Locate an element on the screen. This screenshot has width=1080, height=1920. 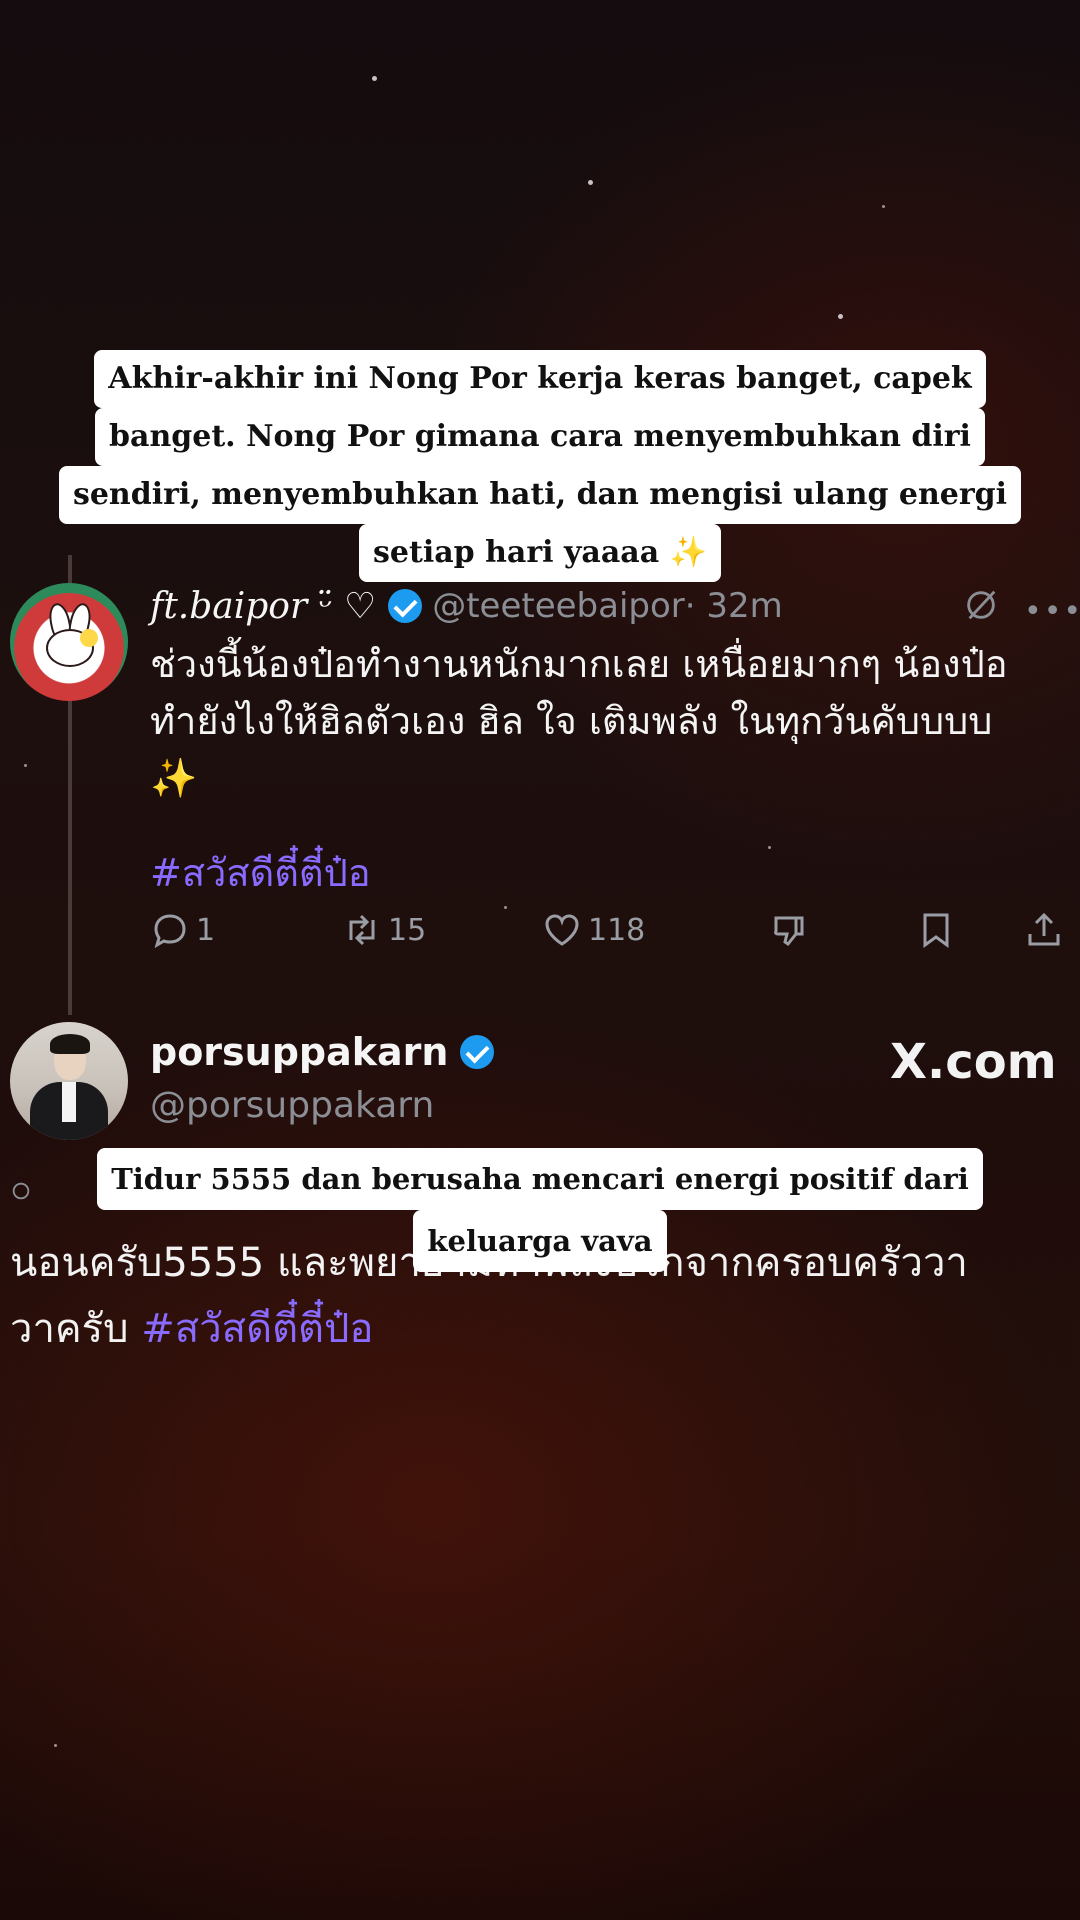
like-icon is located at coordinates (562, 930).